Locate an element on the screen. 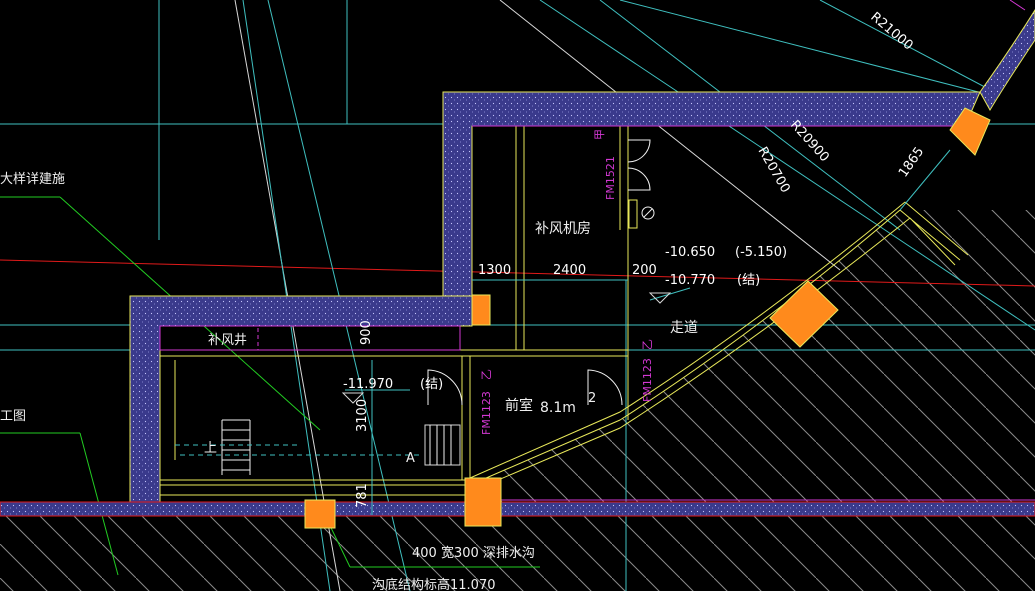 This screenshot has width=1035, height=591. elev-struct-1: (结) is located at coordinates (748, 280).